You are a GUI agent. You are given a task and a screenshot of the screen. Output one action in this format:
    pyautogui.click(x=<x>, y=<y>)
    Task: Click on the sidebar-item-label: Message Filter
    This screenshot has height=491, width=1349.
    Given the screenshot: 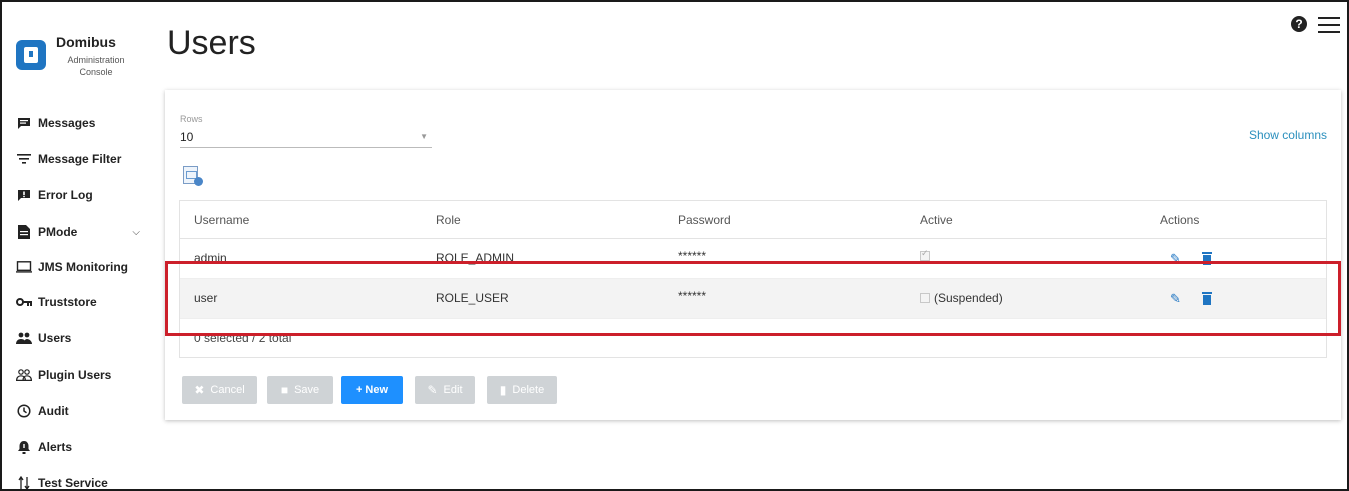 What is the action you would take?
    pyautogui.click(x=80, y=159)
    